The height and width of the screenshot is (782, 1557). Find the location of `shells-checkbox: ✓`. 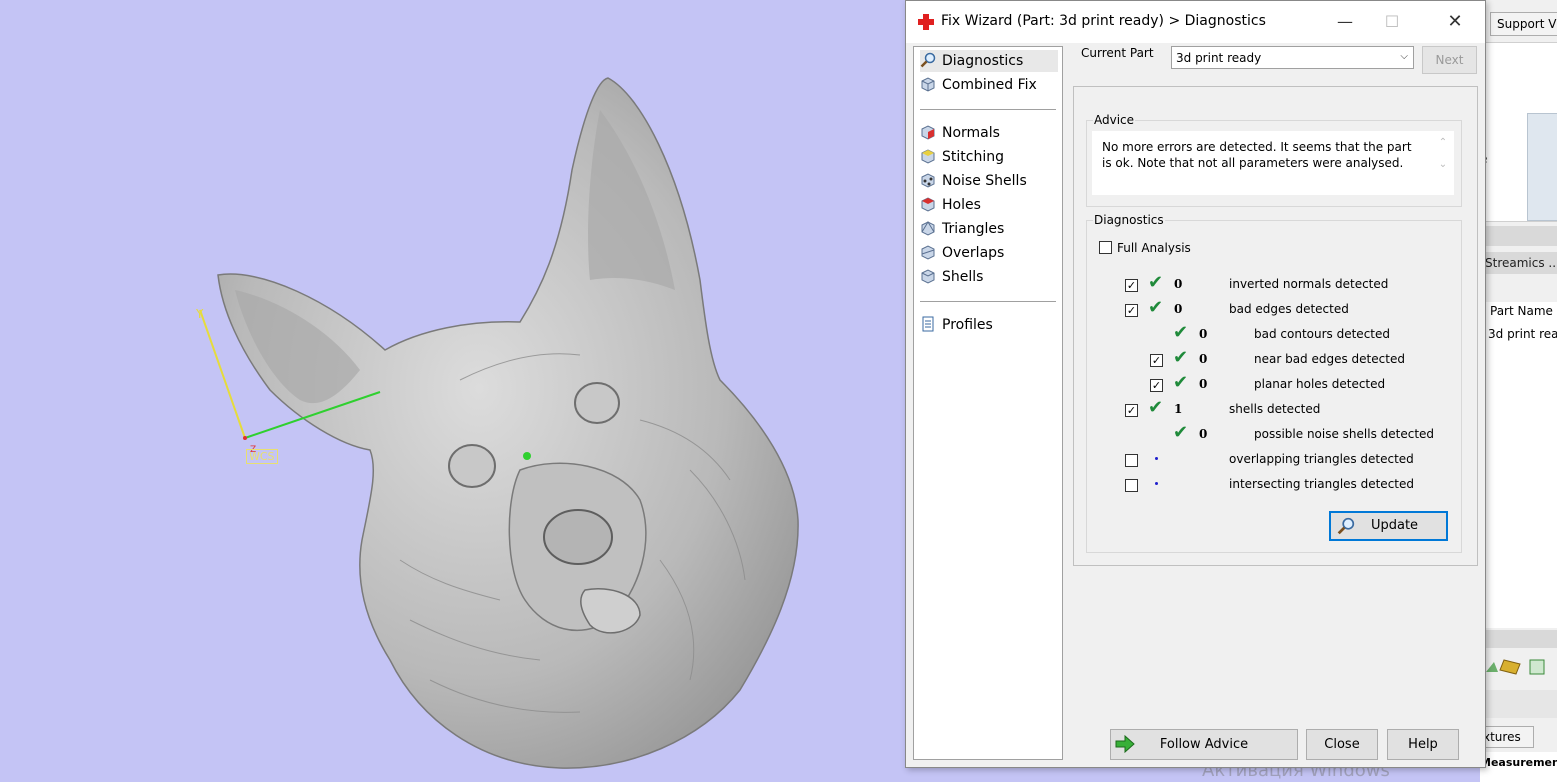

shells-checkbox: ✓ is located at coordinates (1131, 410).